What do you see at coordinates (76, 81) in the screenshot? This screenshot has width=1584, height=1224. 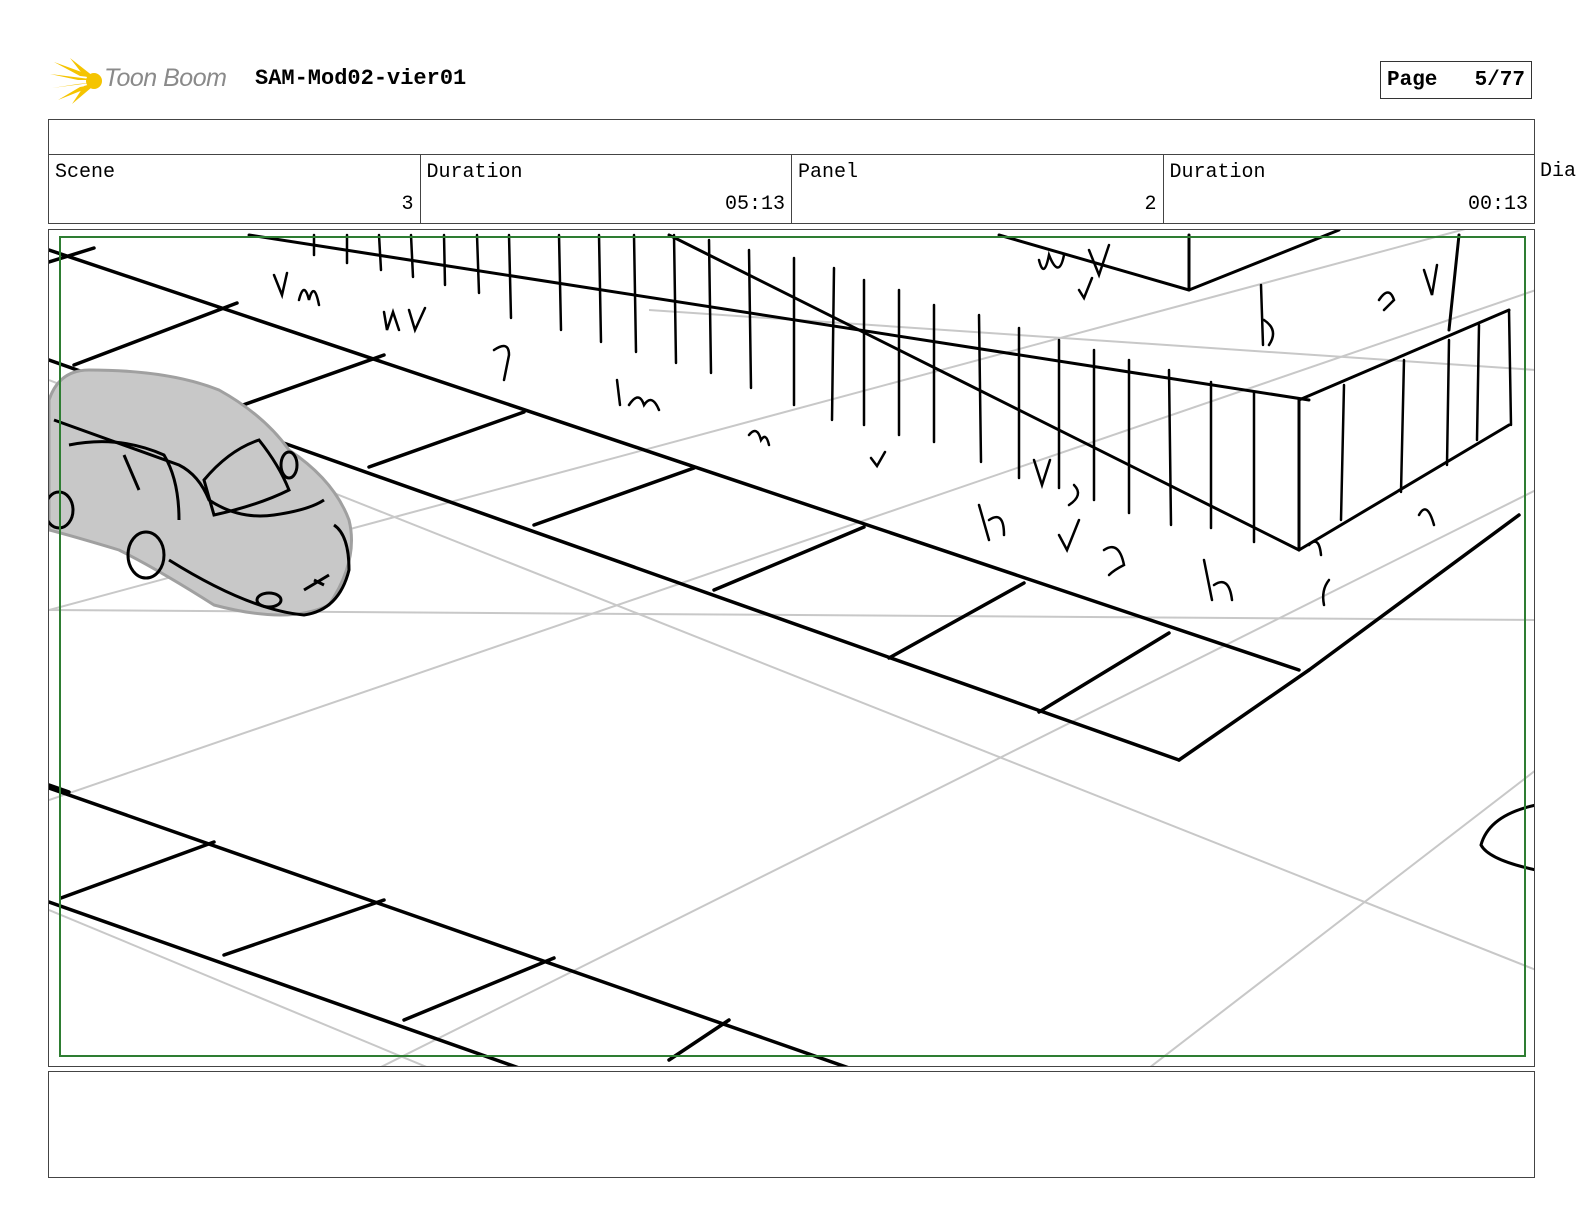 I see `starburst-icon` at bounding box center [76, 81].